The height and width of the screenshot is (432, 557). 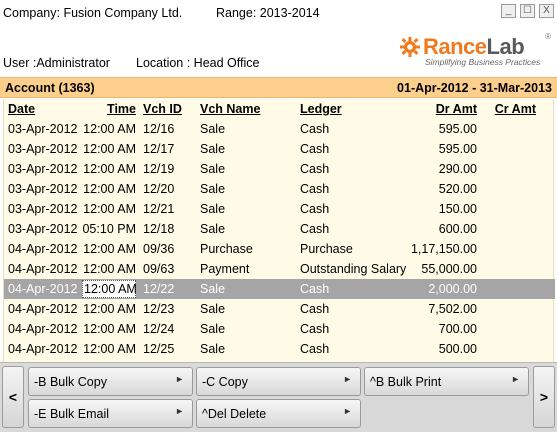 I want to click on cell-vch-name: Purchase, so click(x=226, y=249).